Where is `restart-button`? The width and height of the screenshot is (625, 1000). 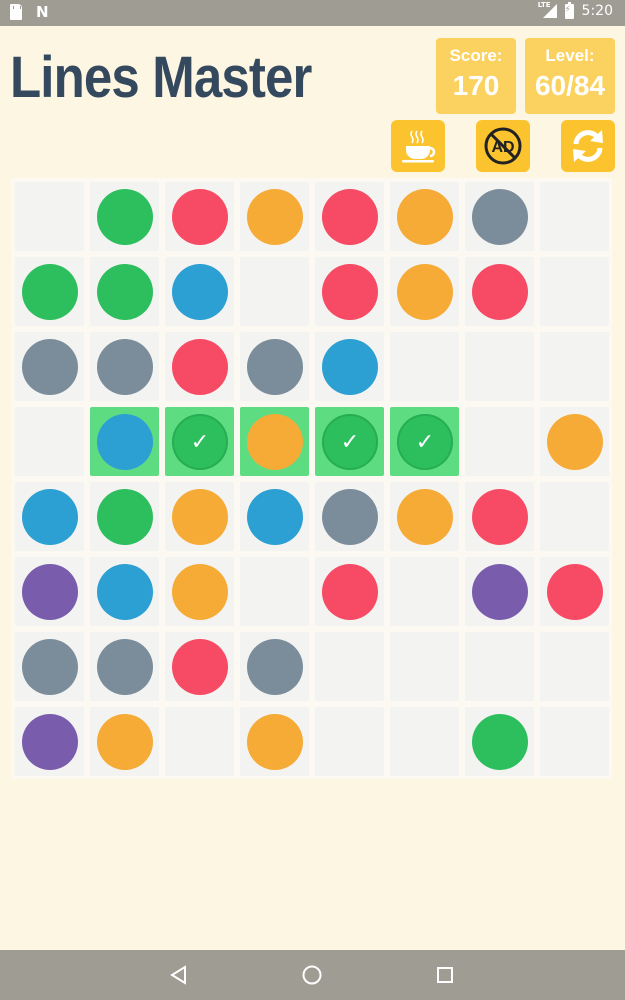
restart-button is located at coordinates (588, 146).